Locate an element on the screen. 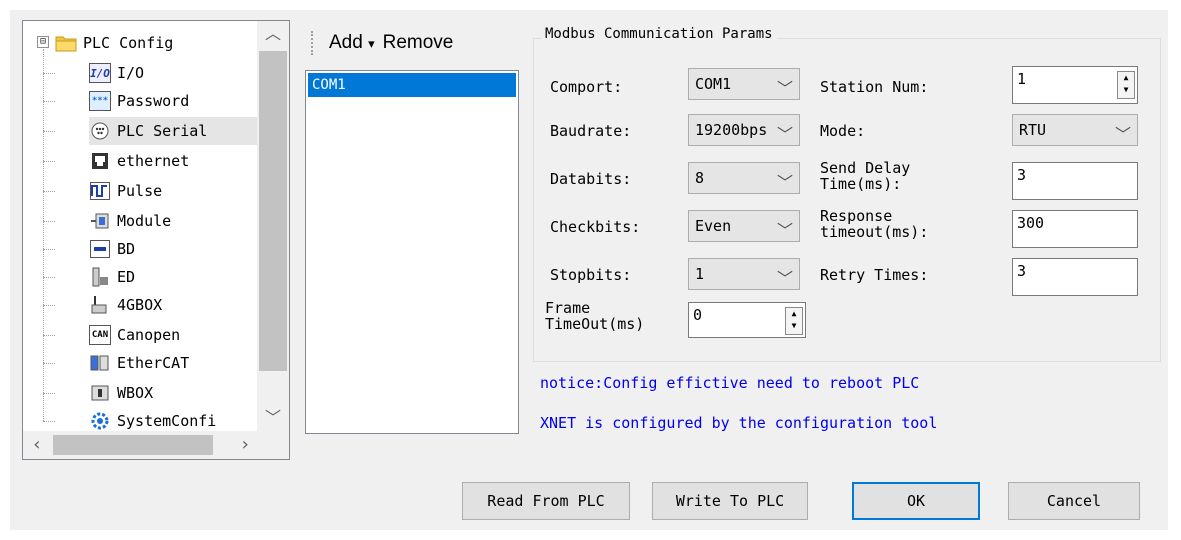 The width and height of the screenshot is (1181, 540). tree-item-bd: BD is located at coordinates (112, 249).